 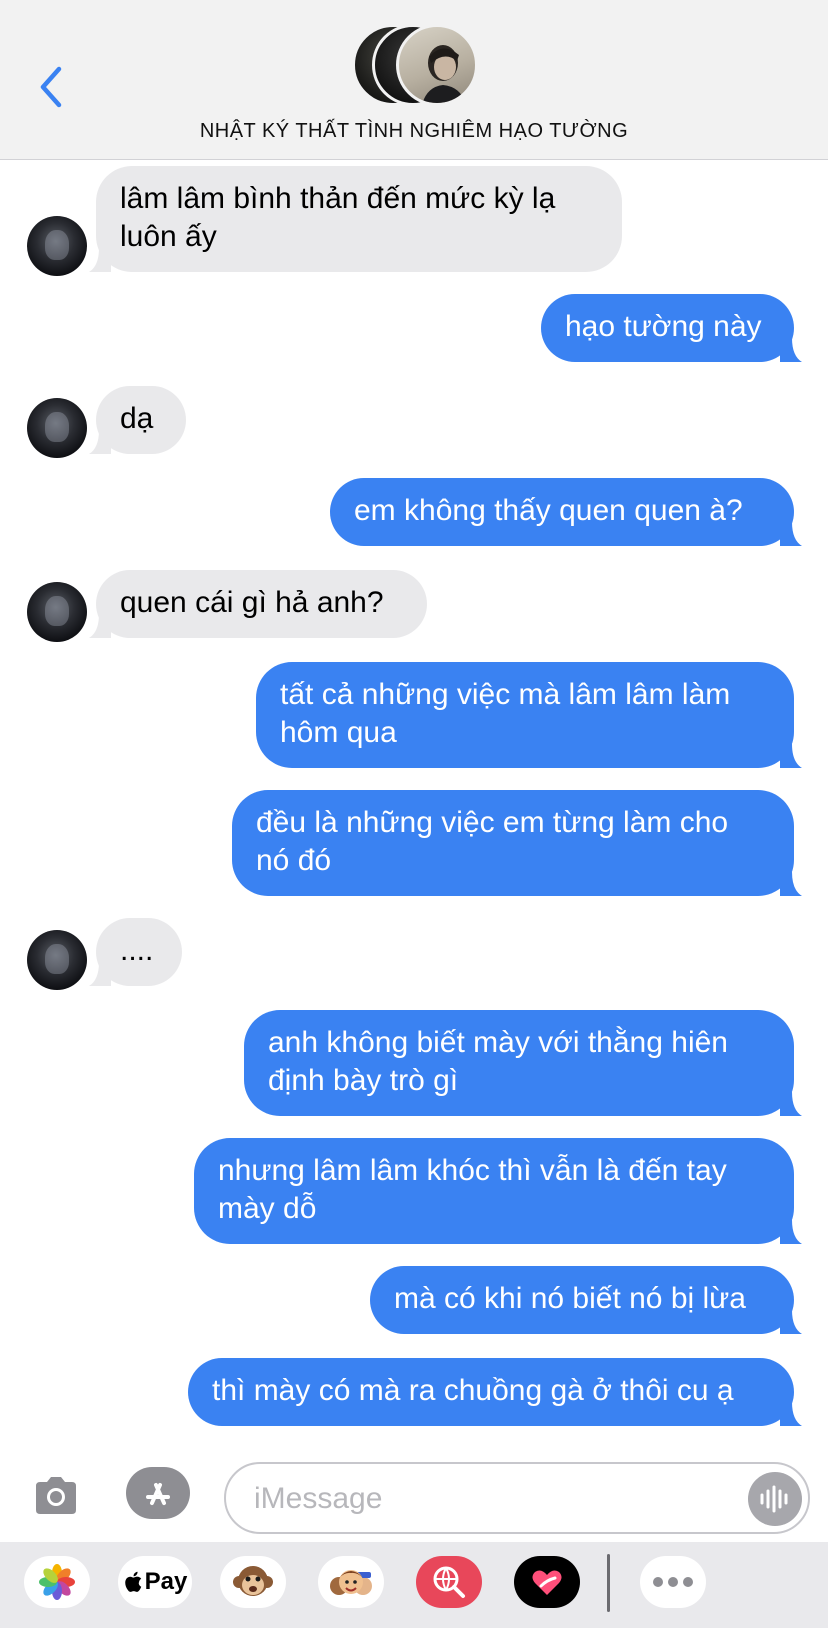 What do you see at coordinates (261, 604) in the screenshot?
I see `message-bubble: quen cái gì hả anh?` at bounding box center [261, 604].